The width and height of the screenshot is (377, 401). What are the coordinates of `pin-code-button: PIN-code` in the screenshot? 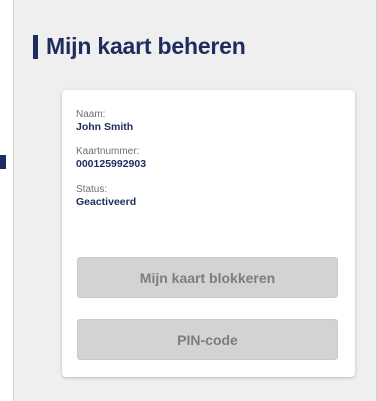 It's located at (207, 339).